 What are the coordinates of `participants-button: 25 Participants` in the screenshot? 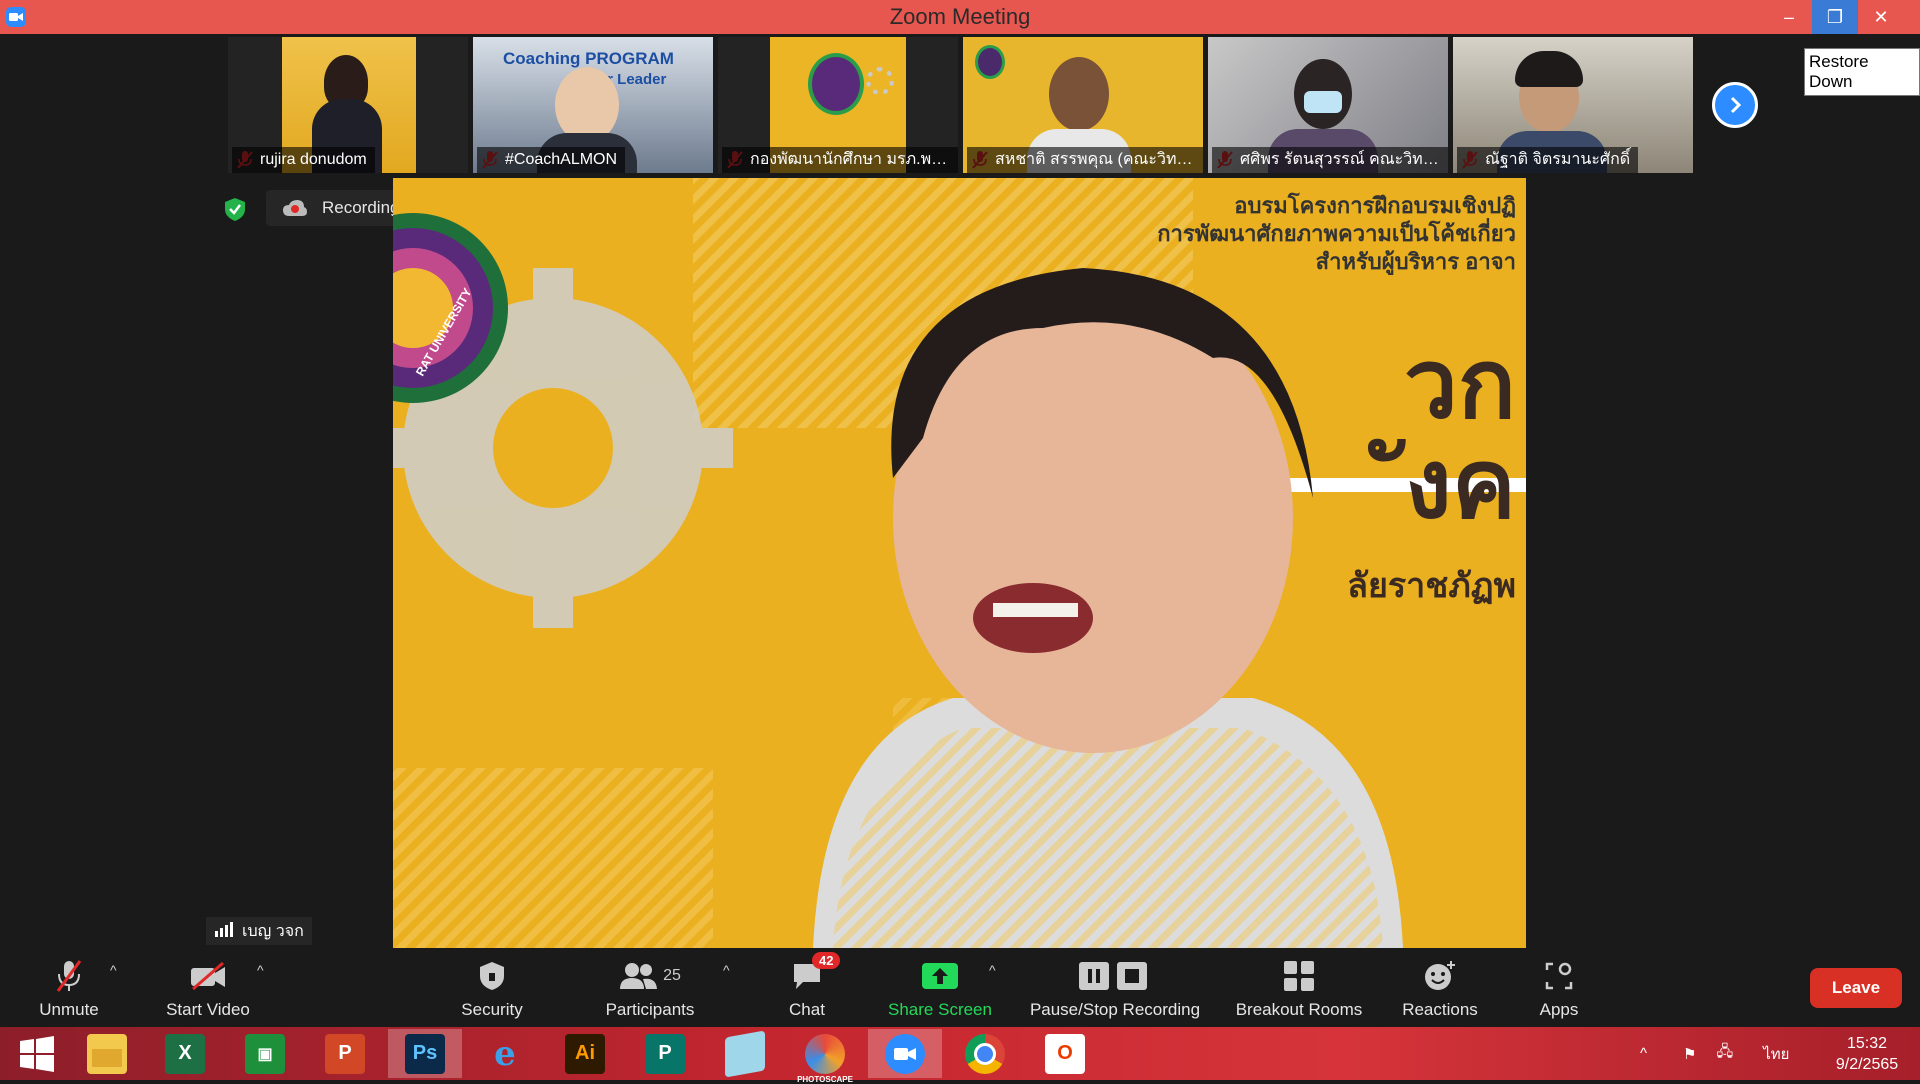 It's located at (650, 988).